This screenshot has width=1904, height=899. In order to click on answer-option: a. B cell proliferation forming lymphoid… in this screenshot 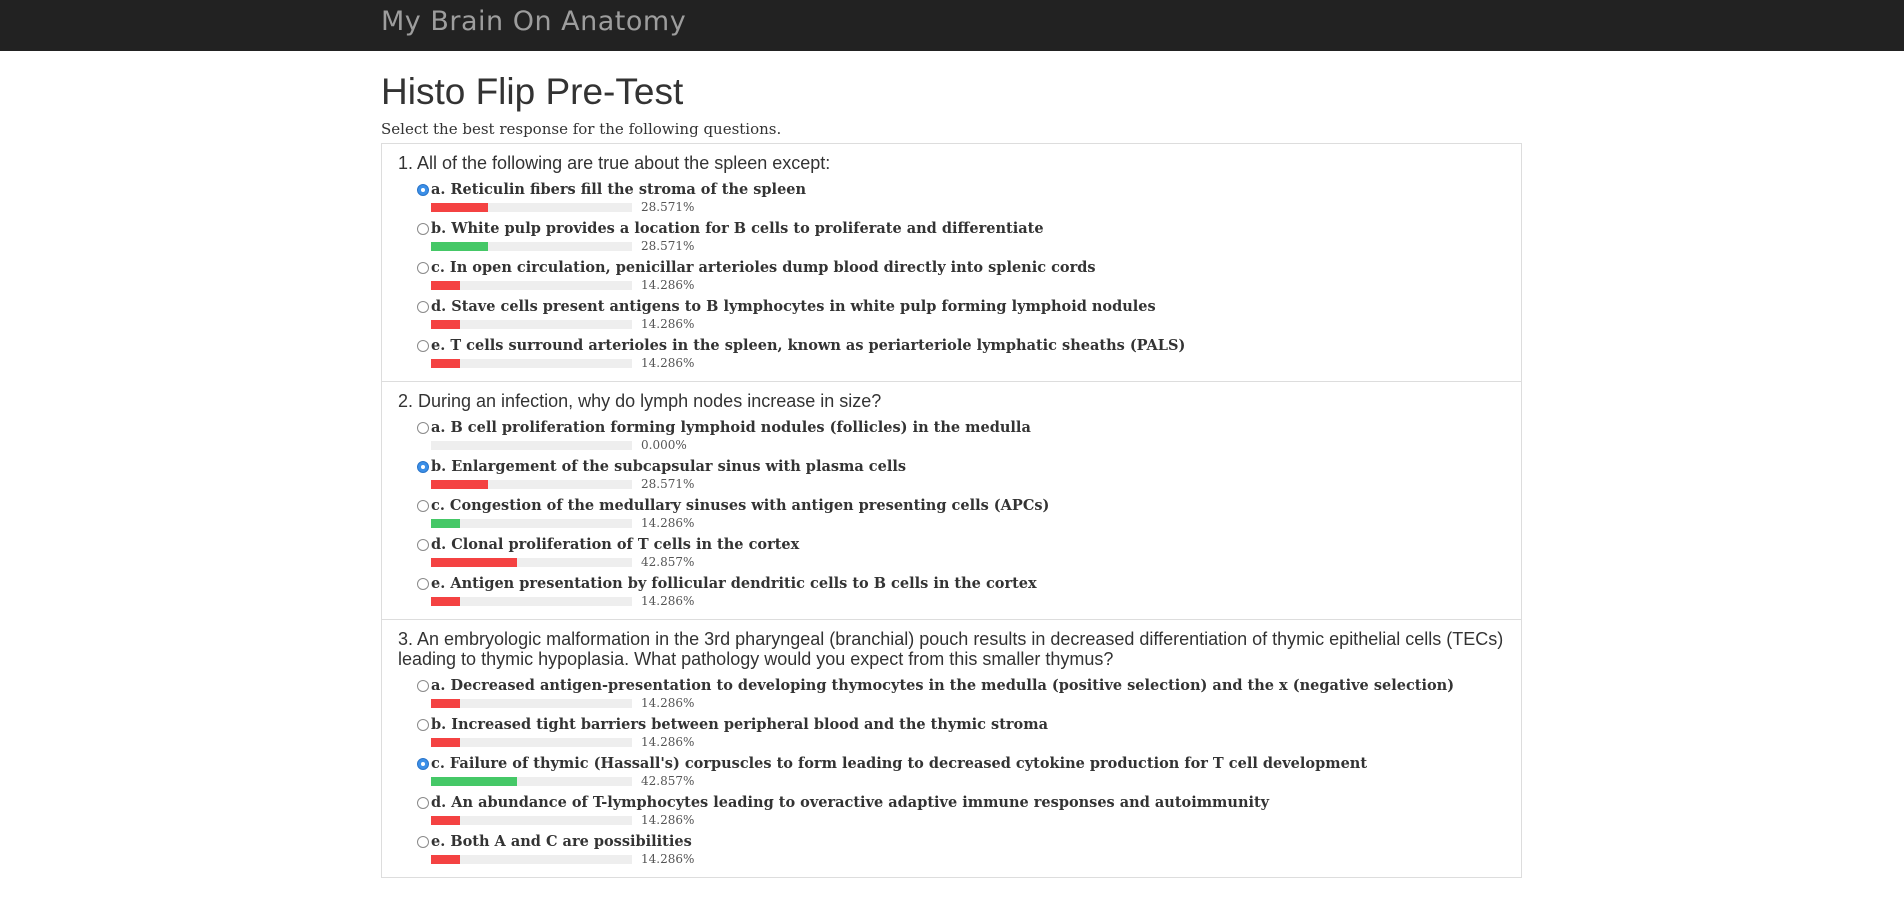, I will do `click(961, 436)`.